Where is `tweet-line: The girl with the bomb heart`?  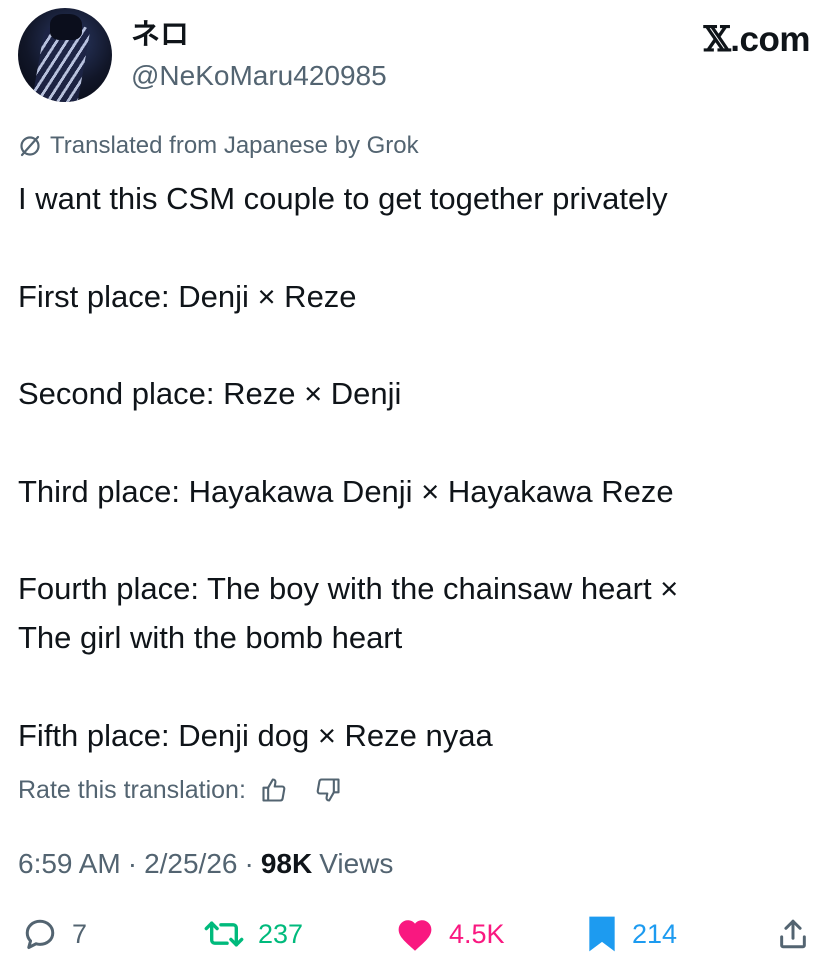 tweet-line: The girl with the bomb heart is located at coordinates (210, 638).